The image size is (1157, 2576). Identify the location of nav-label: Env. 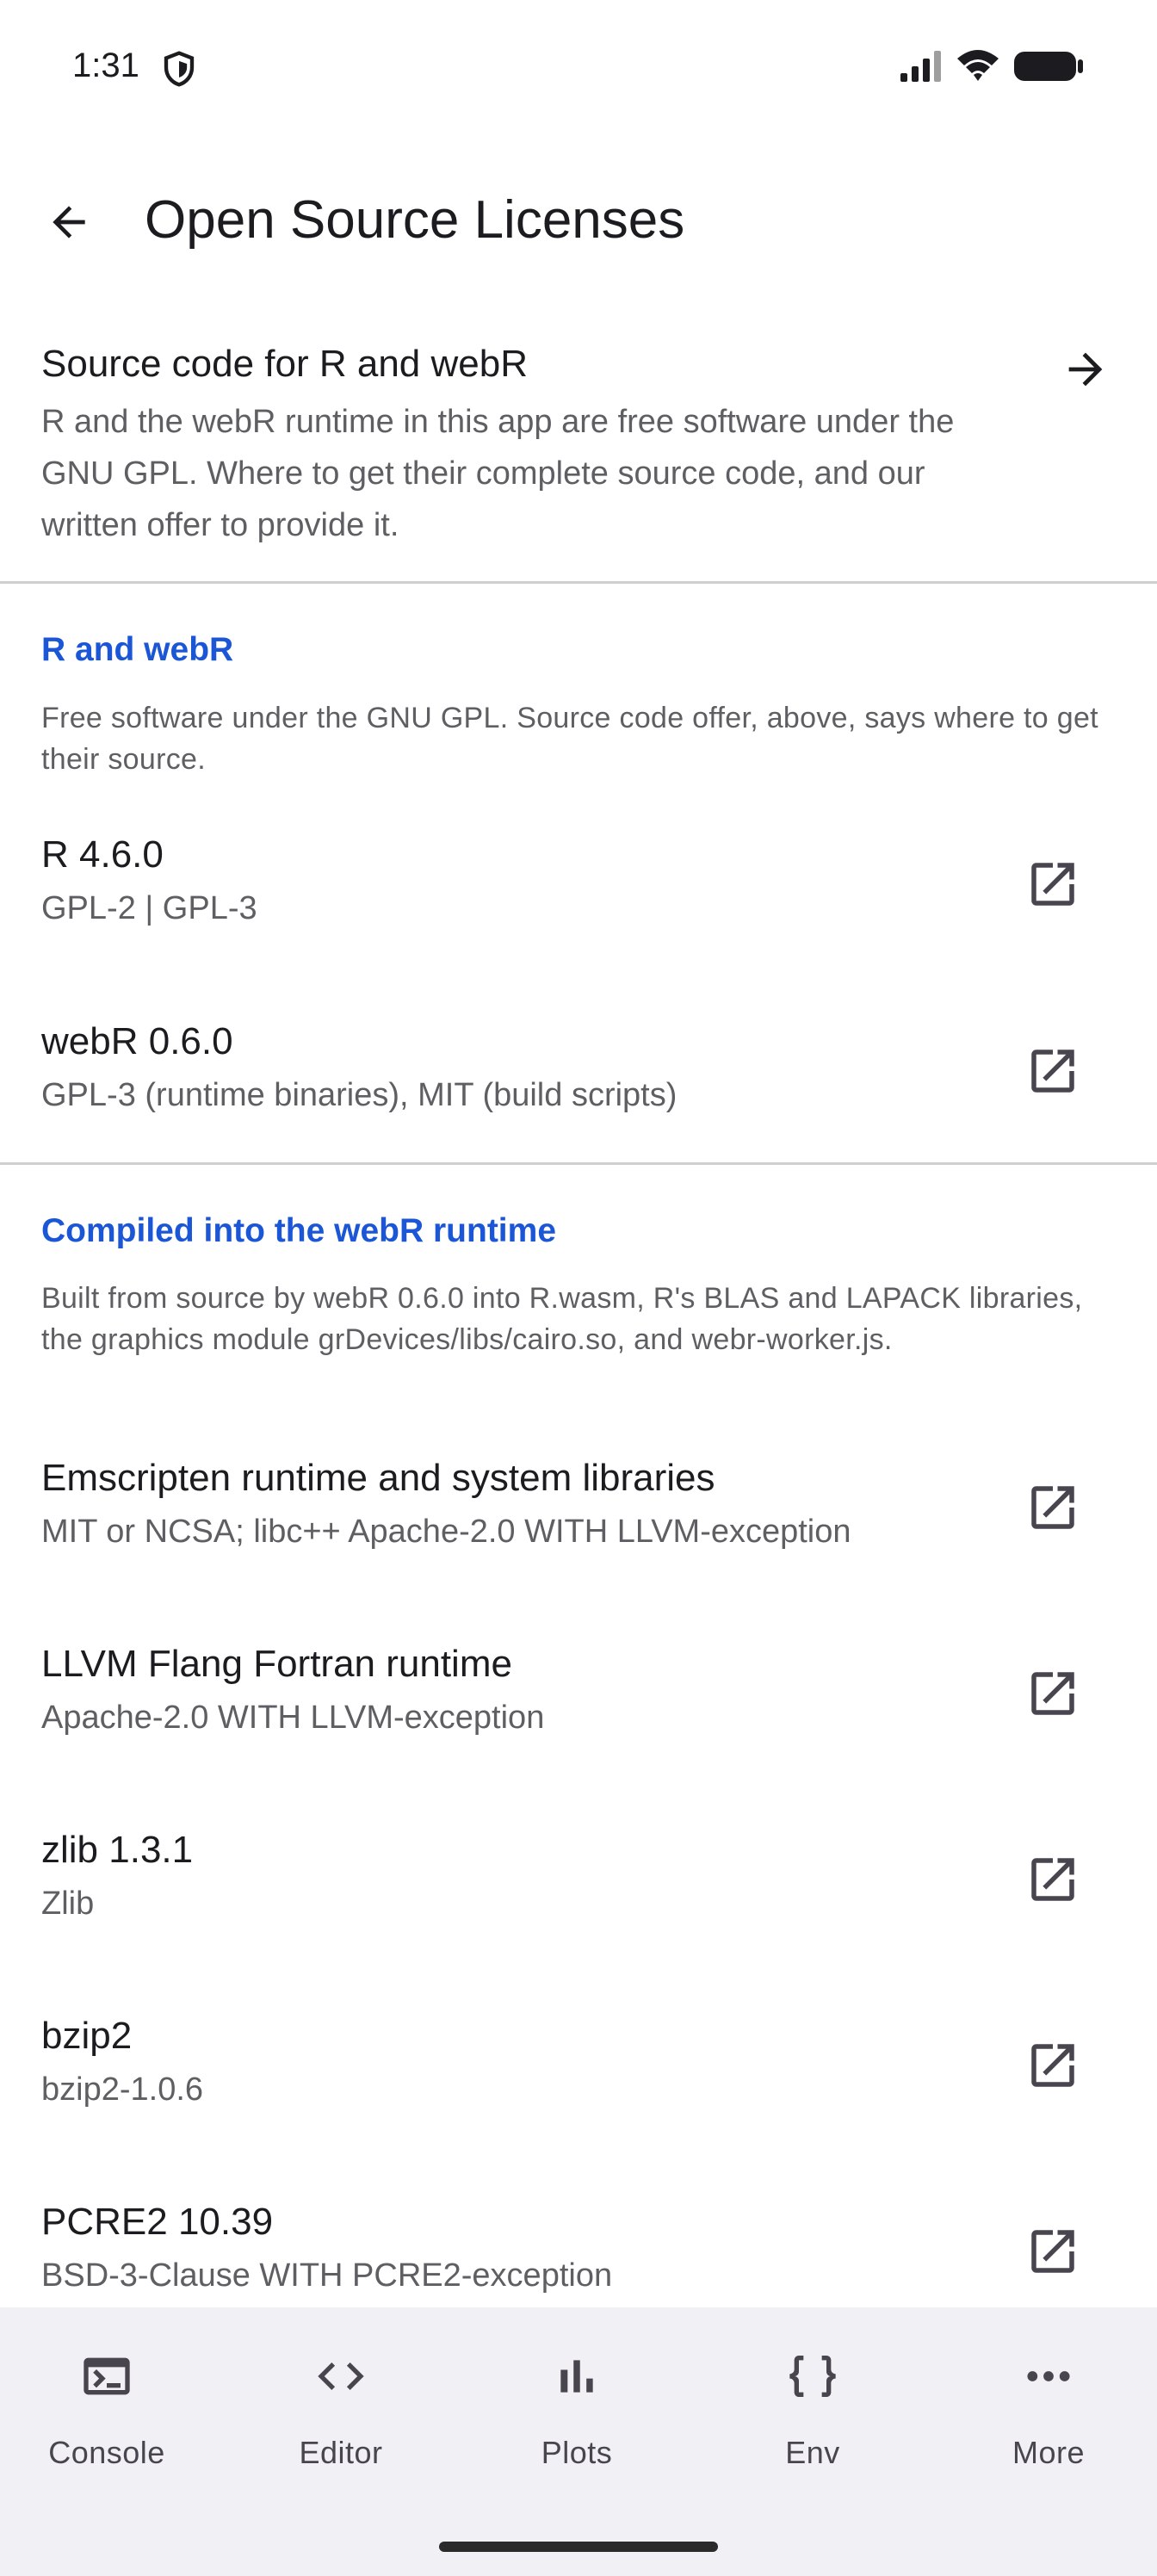
(813, 2453).